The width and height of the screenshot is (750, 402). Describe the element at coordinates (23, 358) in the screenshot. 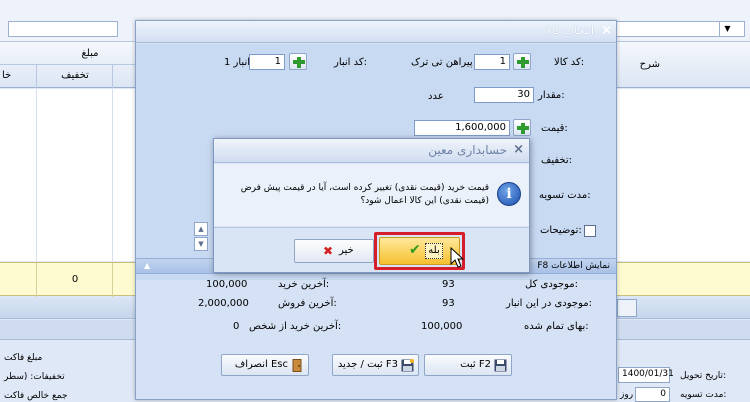

I see `mablagh-factor-label: مبلغ فاکت` at that location.